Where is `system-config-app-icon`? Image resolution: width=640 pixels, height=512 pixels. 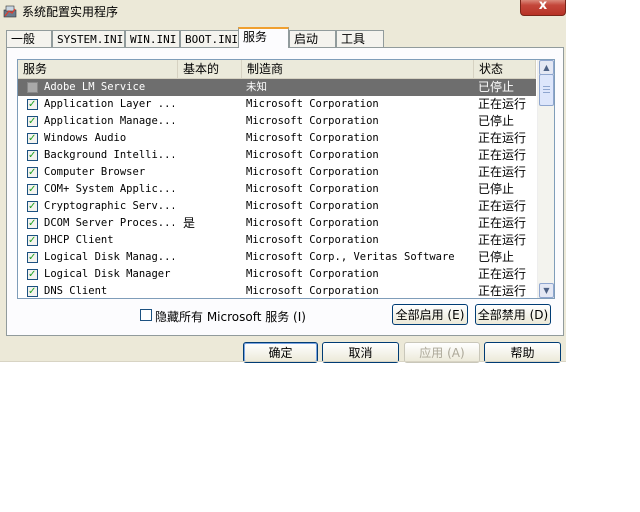 system-config-app-icon is located at coordinates (10, 11).